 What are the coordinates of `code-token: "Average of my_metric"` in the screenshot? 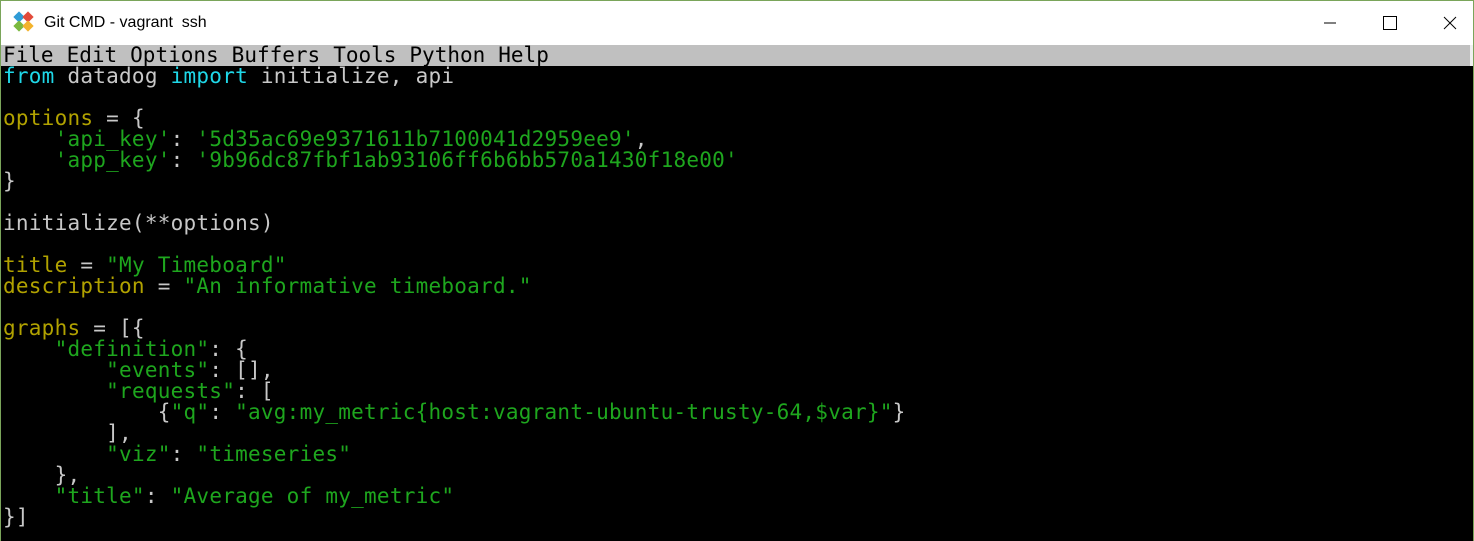 It's located at (312, 496).